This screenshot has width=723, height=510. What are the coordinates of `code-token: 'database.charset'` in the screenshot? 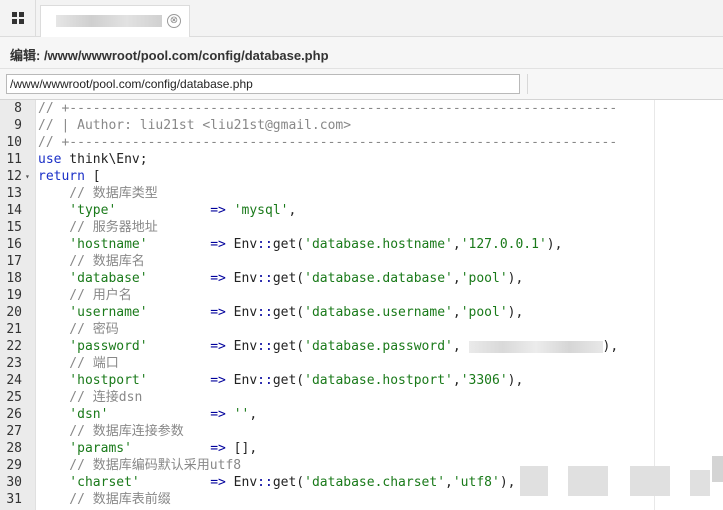 It's located at (375, 482).